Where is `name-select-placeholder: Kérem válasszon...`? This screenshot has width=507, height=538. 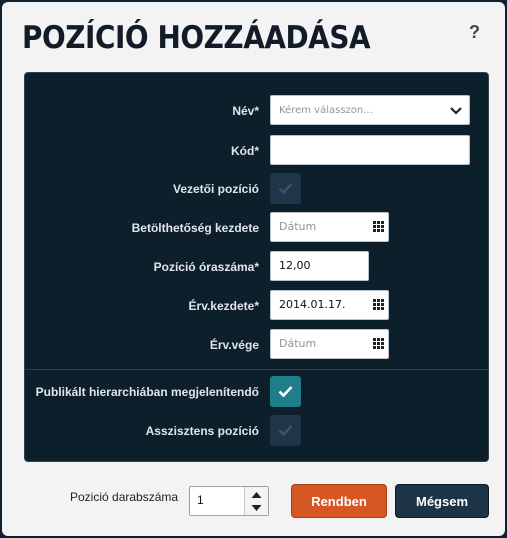
name-select-placeholder: Kérem válasszon... is located at coordinates (326, 110).